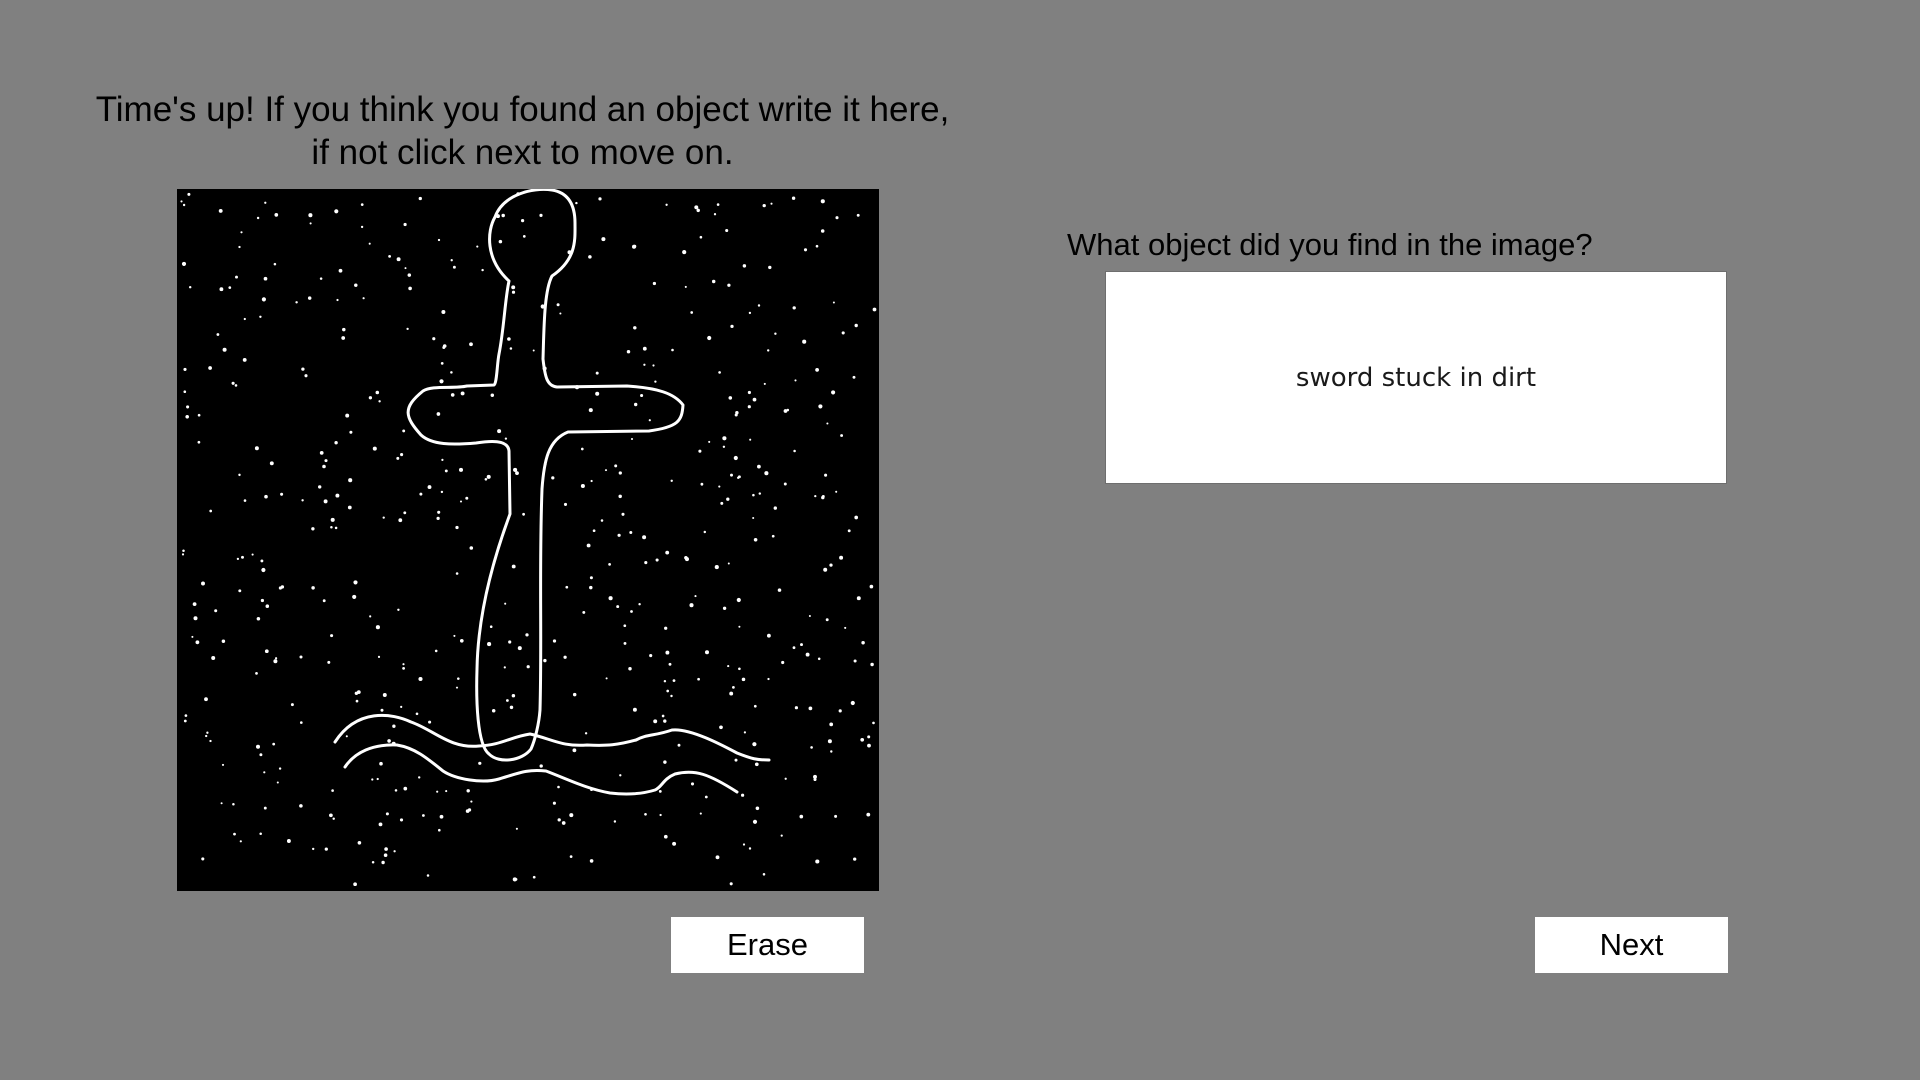  What do you see at coordinates (1631, 945) in the screenshot?
I see `next-button: Next` at bounding box center [1631, 945].